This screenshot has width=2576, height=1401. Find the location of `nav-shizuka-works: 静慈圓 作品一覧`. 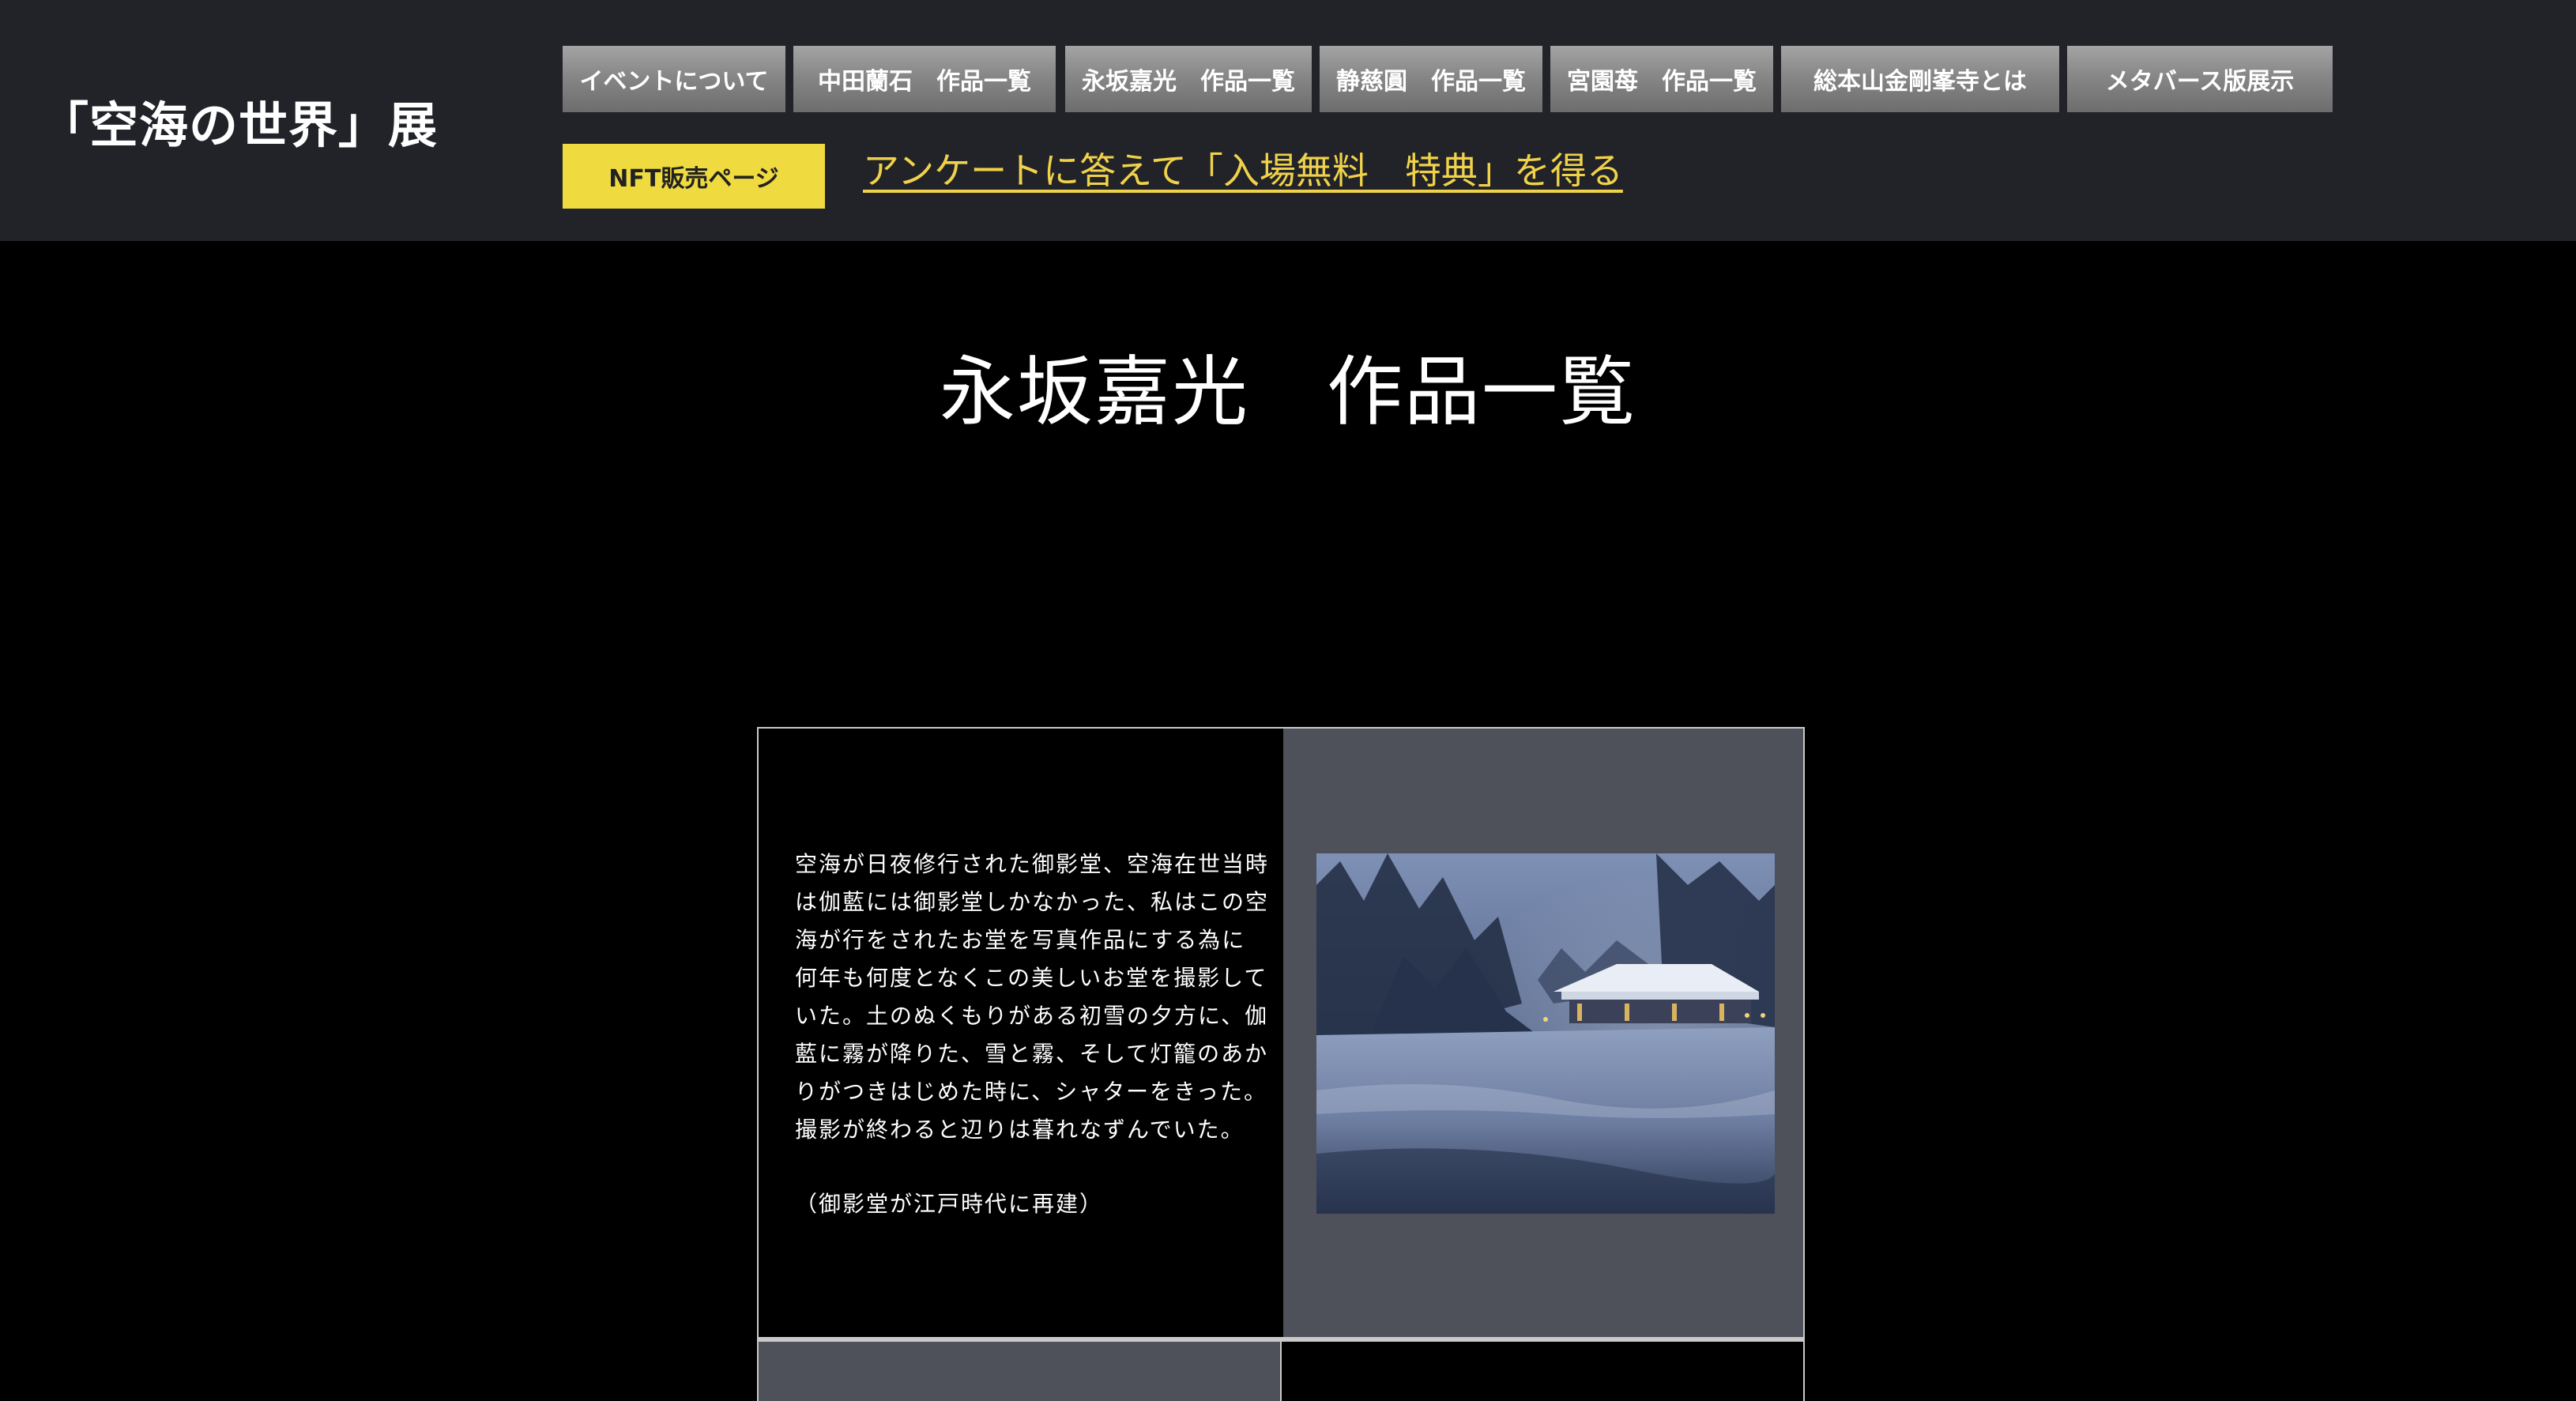

nav-shizuka-works: 静慈圓 作品一覧 is located at coordinates (1431, 79).